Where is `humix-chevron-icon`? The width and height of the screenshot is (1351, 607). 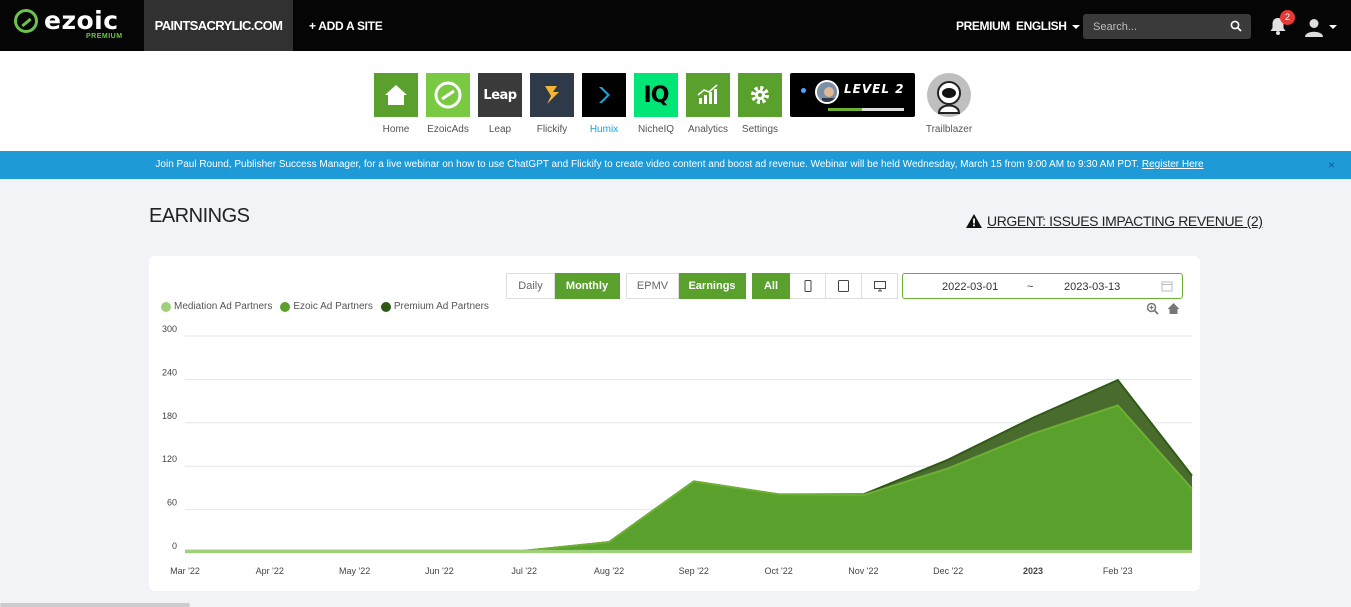
humix-chevron-icon is located at coordinates (604, 95).